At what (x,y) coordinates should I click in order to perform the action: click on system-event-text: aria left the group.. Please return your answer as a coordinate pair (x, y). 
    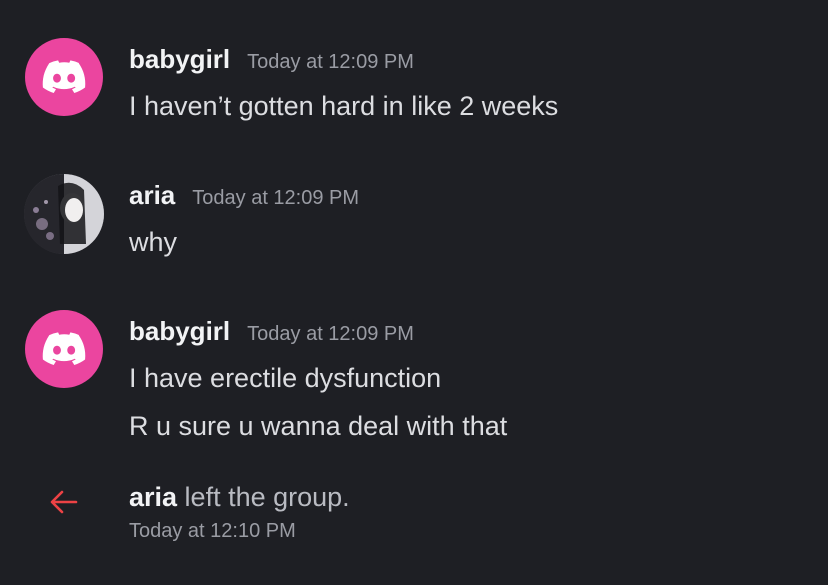
    Looking at the image, I should click on (239, 497).